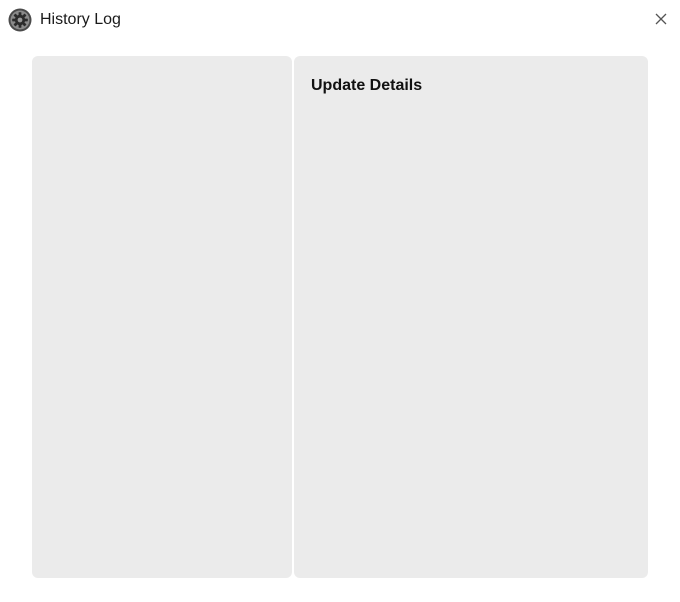 The height and width of the screenshot is (602, 680). Describe the element at coordinates (20, 20) in the screenshot. I see `gear-icon` at that location.